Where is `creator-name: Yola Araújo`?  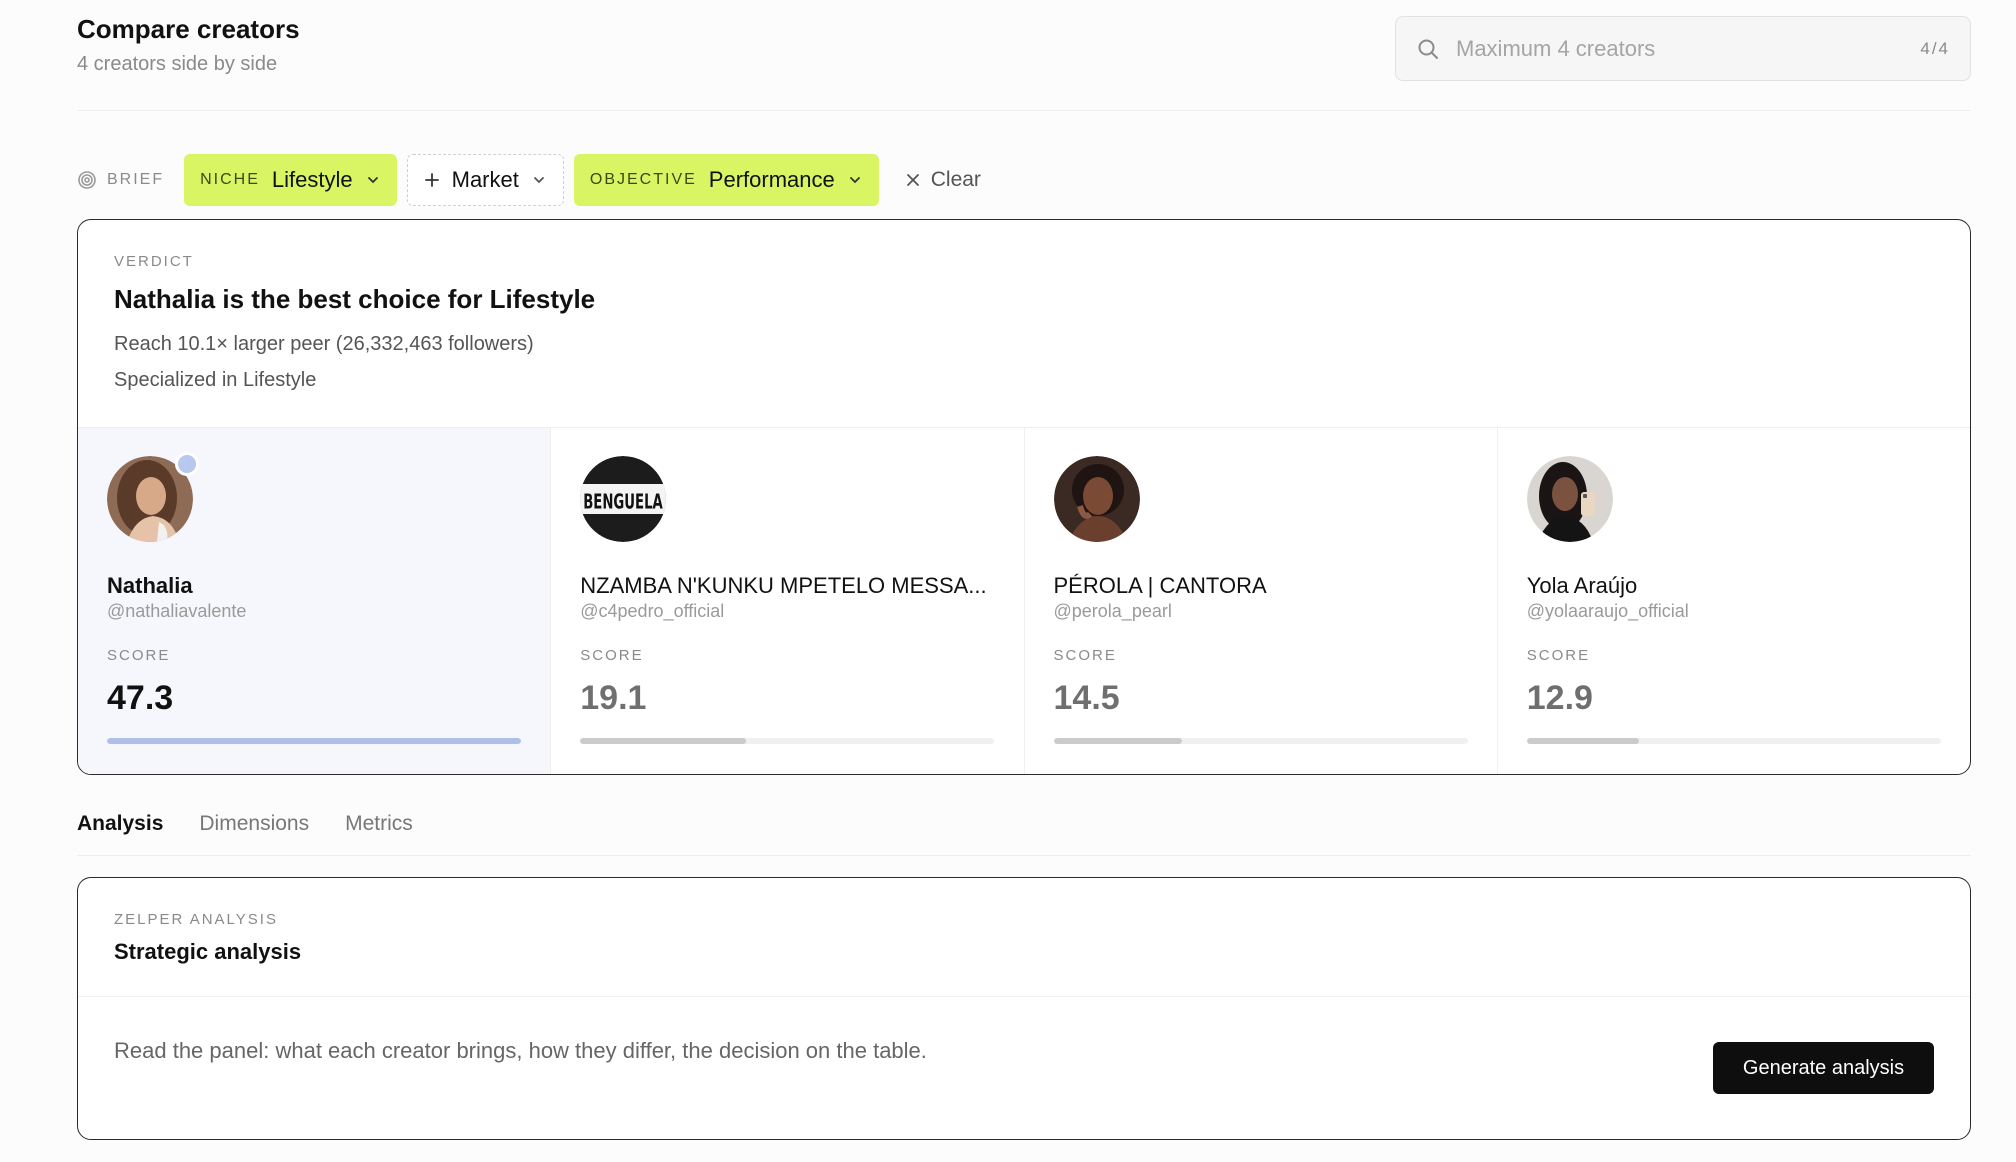 creator-name: Yola Araújo is located at coordinates (1582, 585).